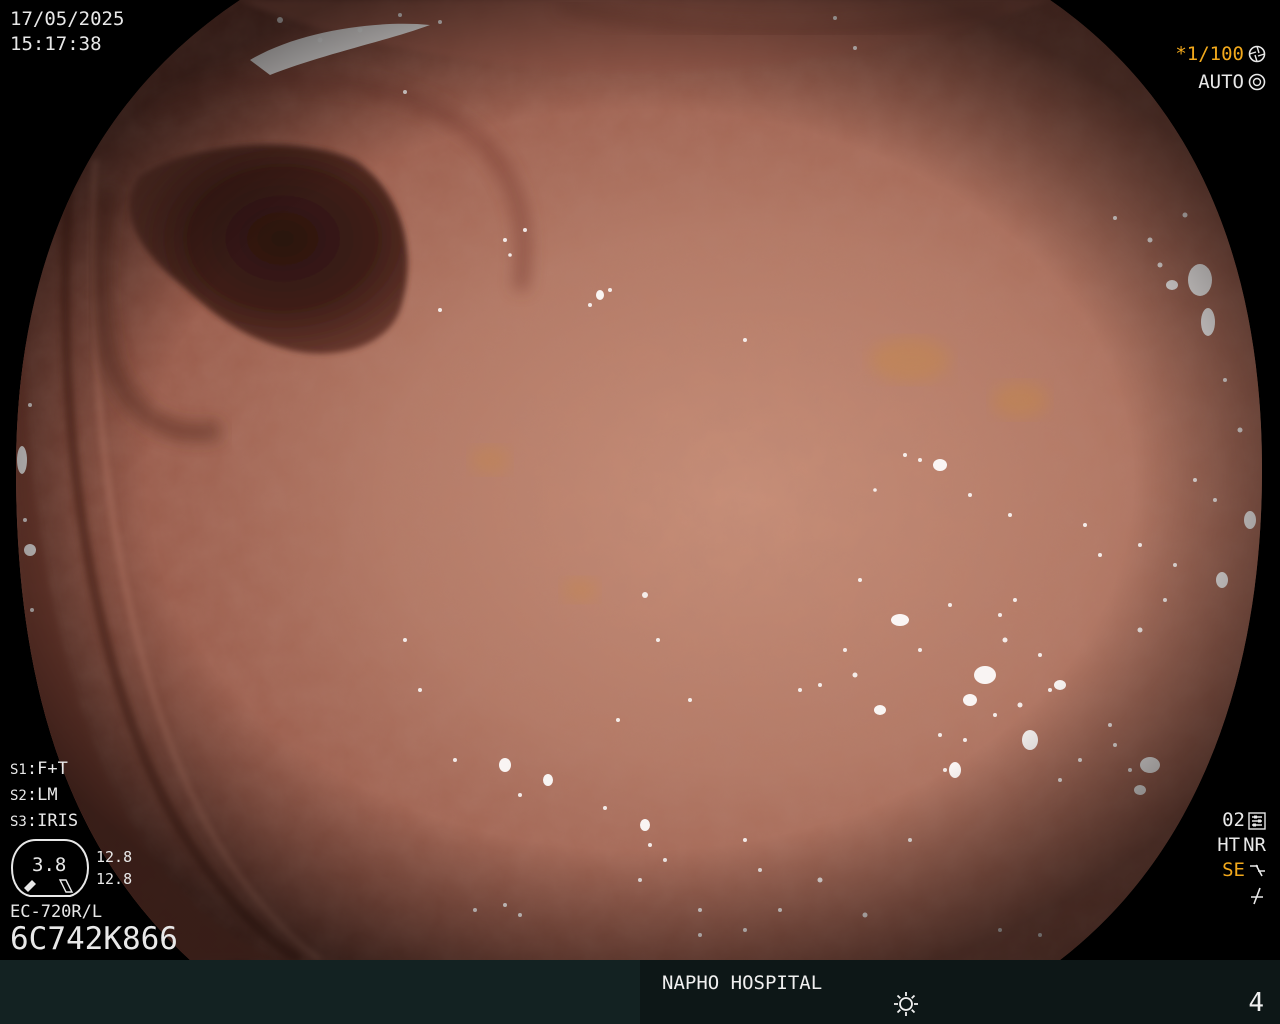 This screenshot has width=1280, height=1024. What do you see at coordinates (1229, 845) in the screenshot?
I see `ht-label: HT` at bounding box center [1229, 845].